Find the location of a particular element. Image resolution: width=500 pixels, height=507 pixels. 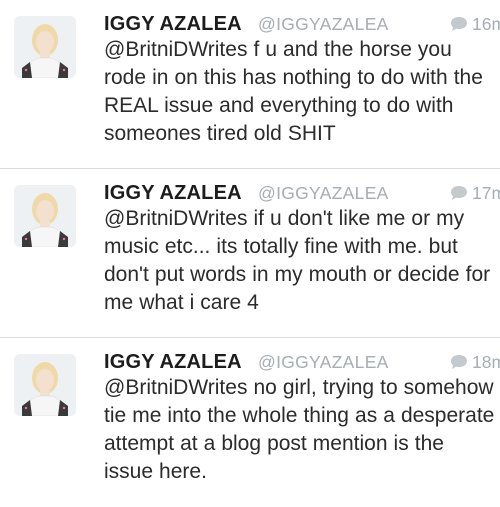

timestamp: 18m is located at coordinates (486, 362).